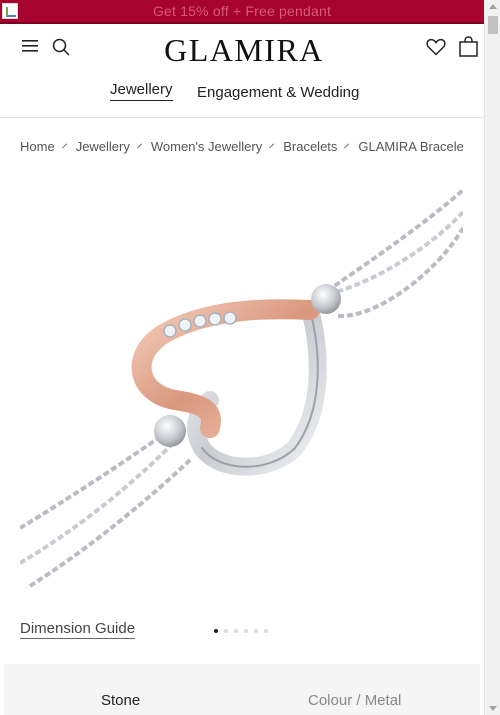 This screenshot has height=715, width=500. Describe the element at coordinates (354, 700) in the screenshot. I see `tab-colour-metal: Colour / Metal` at that location.